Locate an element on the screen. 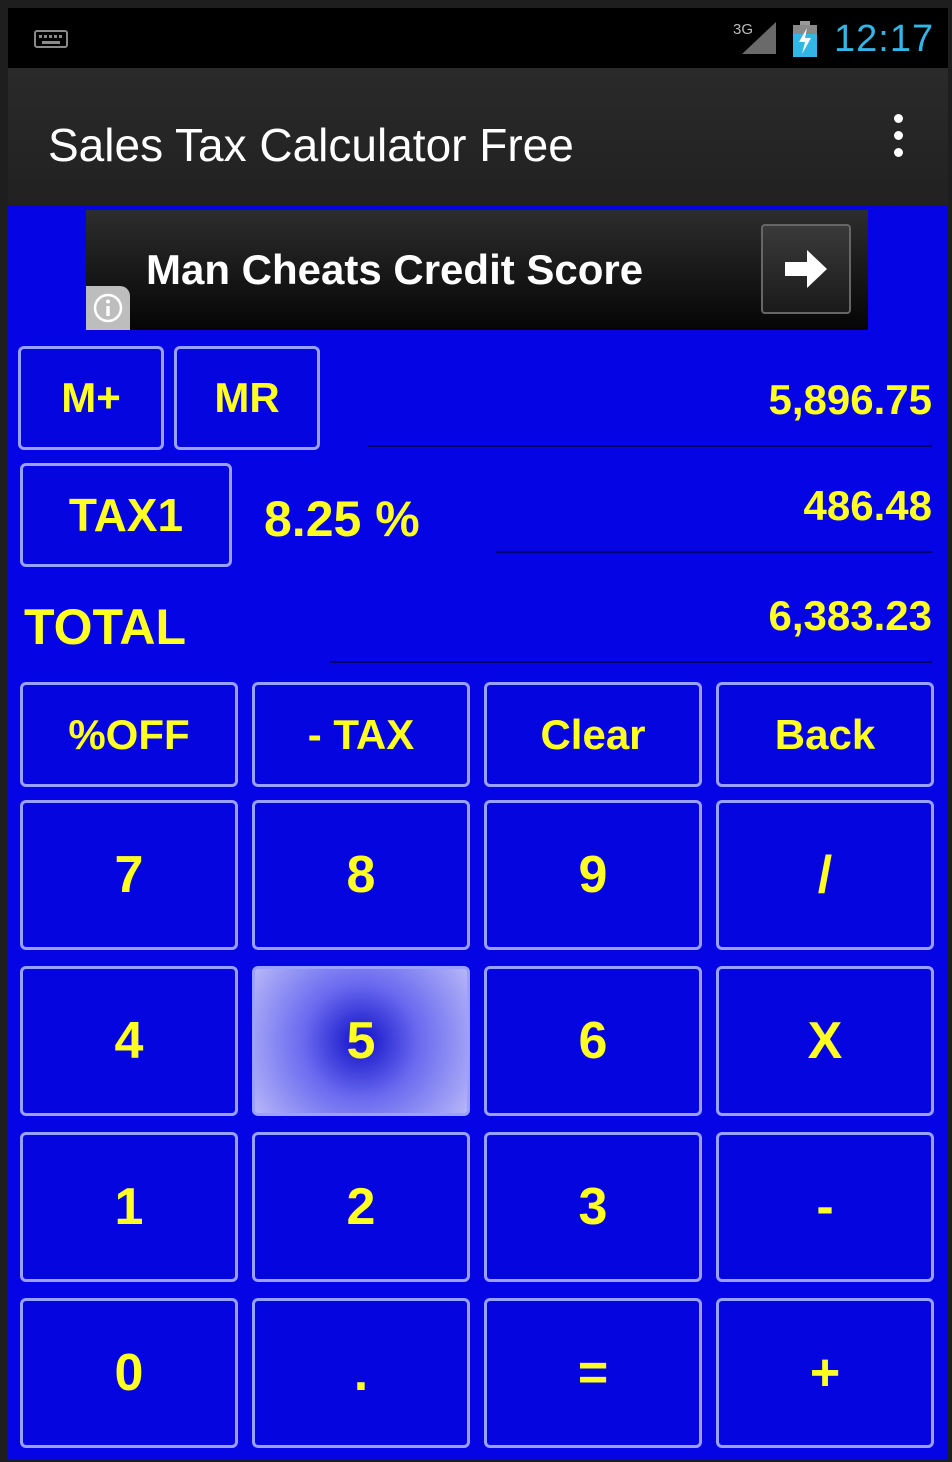  ad-info-button is located at coordinates (108, 308).